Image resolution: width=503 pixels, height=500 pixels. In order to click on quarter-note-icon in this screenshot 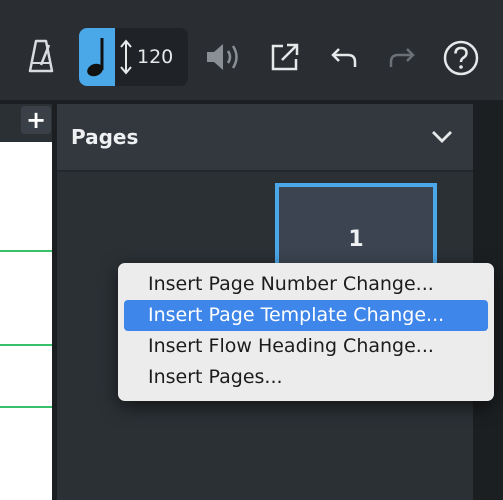, I will do `click(97, 57)`.